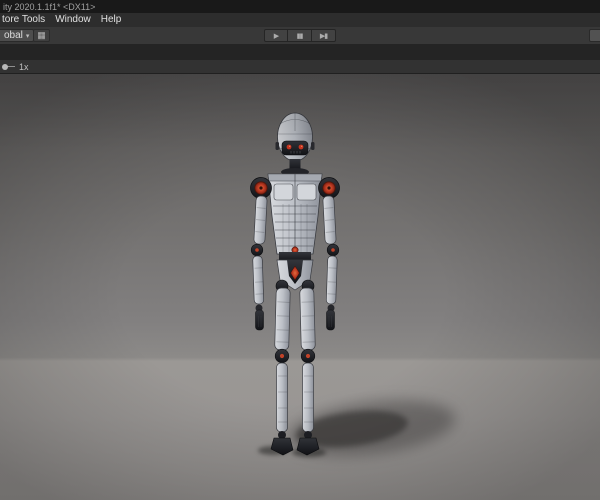  I want to click on robot-pelvis, so click(295, 272).